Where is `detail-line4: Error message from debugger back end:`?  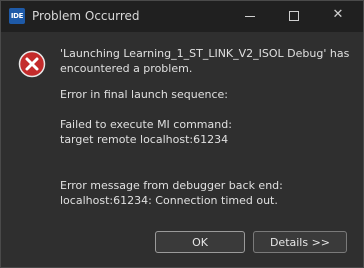
detail-line4: Error message from debugger back end: is located at coordinates (171, 185).